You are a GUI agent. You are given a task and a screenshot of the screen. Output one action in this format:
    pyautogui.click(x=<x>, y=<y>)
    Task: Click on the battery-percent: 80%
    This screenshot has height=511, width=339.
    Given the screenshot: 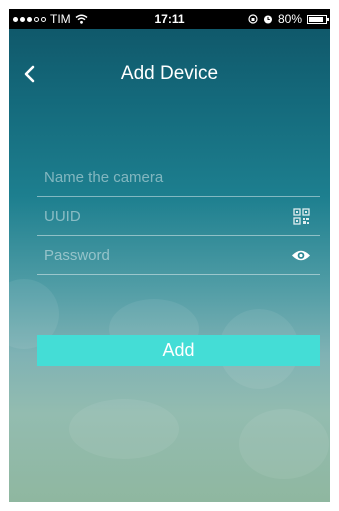 What is the action you would take?
    pyautogui.click(x=289, y=19)
    